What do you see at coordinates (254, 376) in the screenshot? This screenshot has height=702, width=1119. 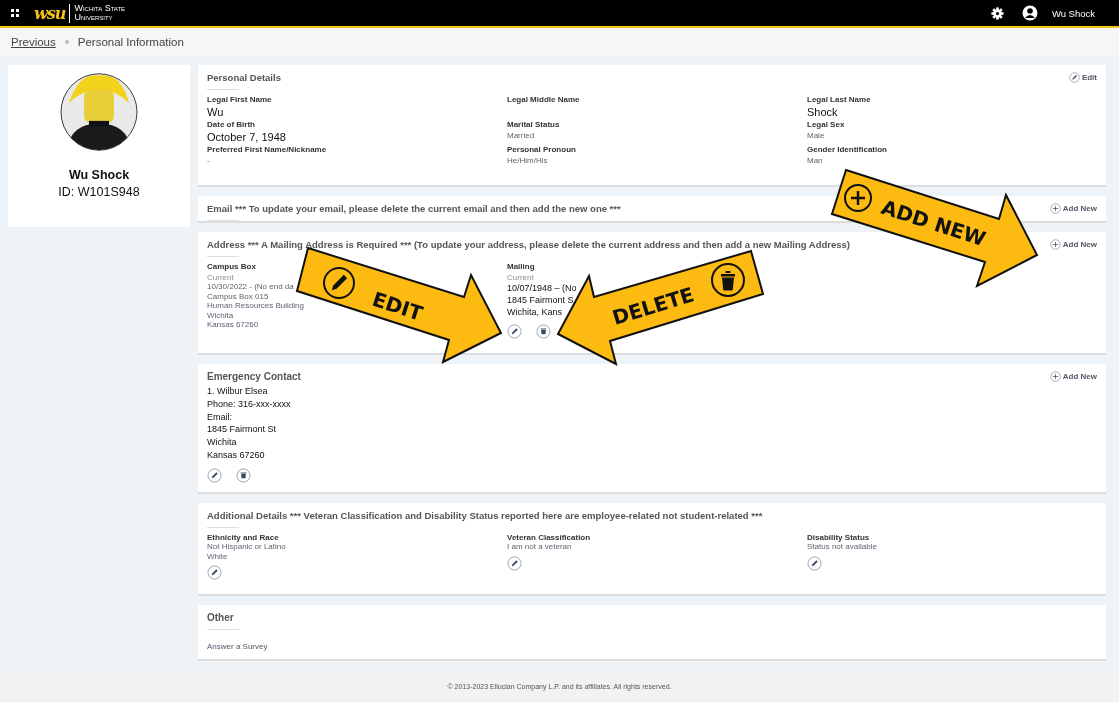 I see `section-title: Emergency Contact` at bounding box center [254, 376].